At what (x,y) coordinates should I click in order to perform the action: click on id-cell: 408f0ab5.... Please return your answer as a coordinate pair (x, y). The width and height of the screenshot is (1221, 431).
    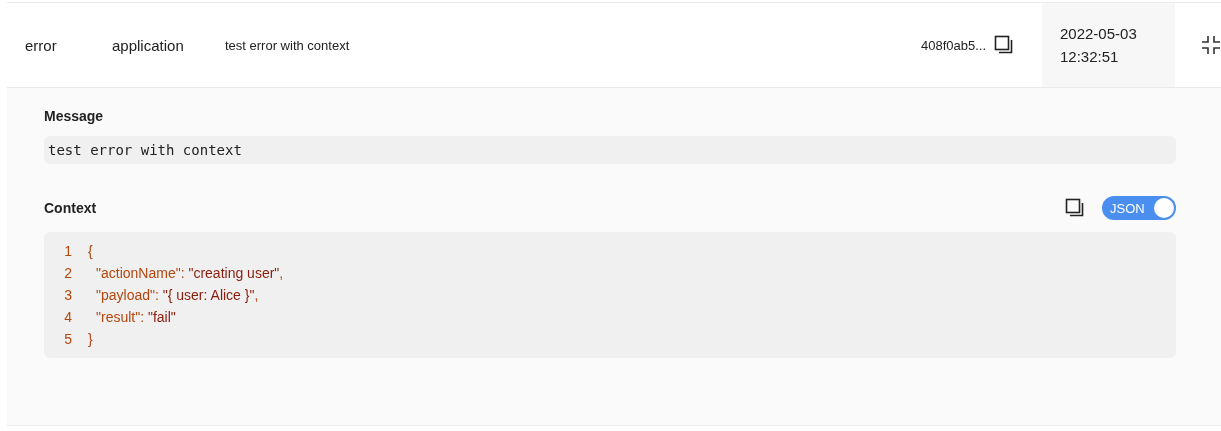
    Looking at the image, I should click on (953, 45).